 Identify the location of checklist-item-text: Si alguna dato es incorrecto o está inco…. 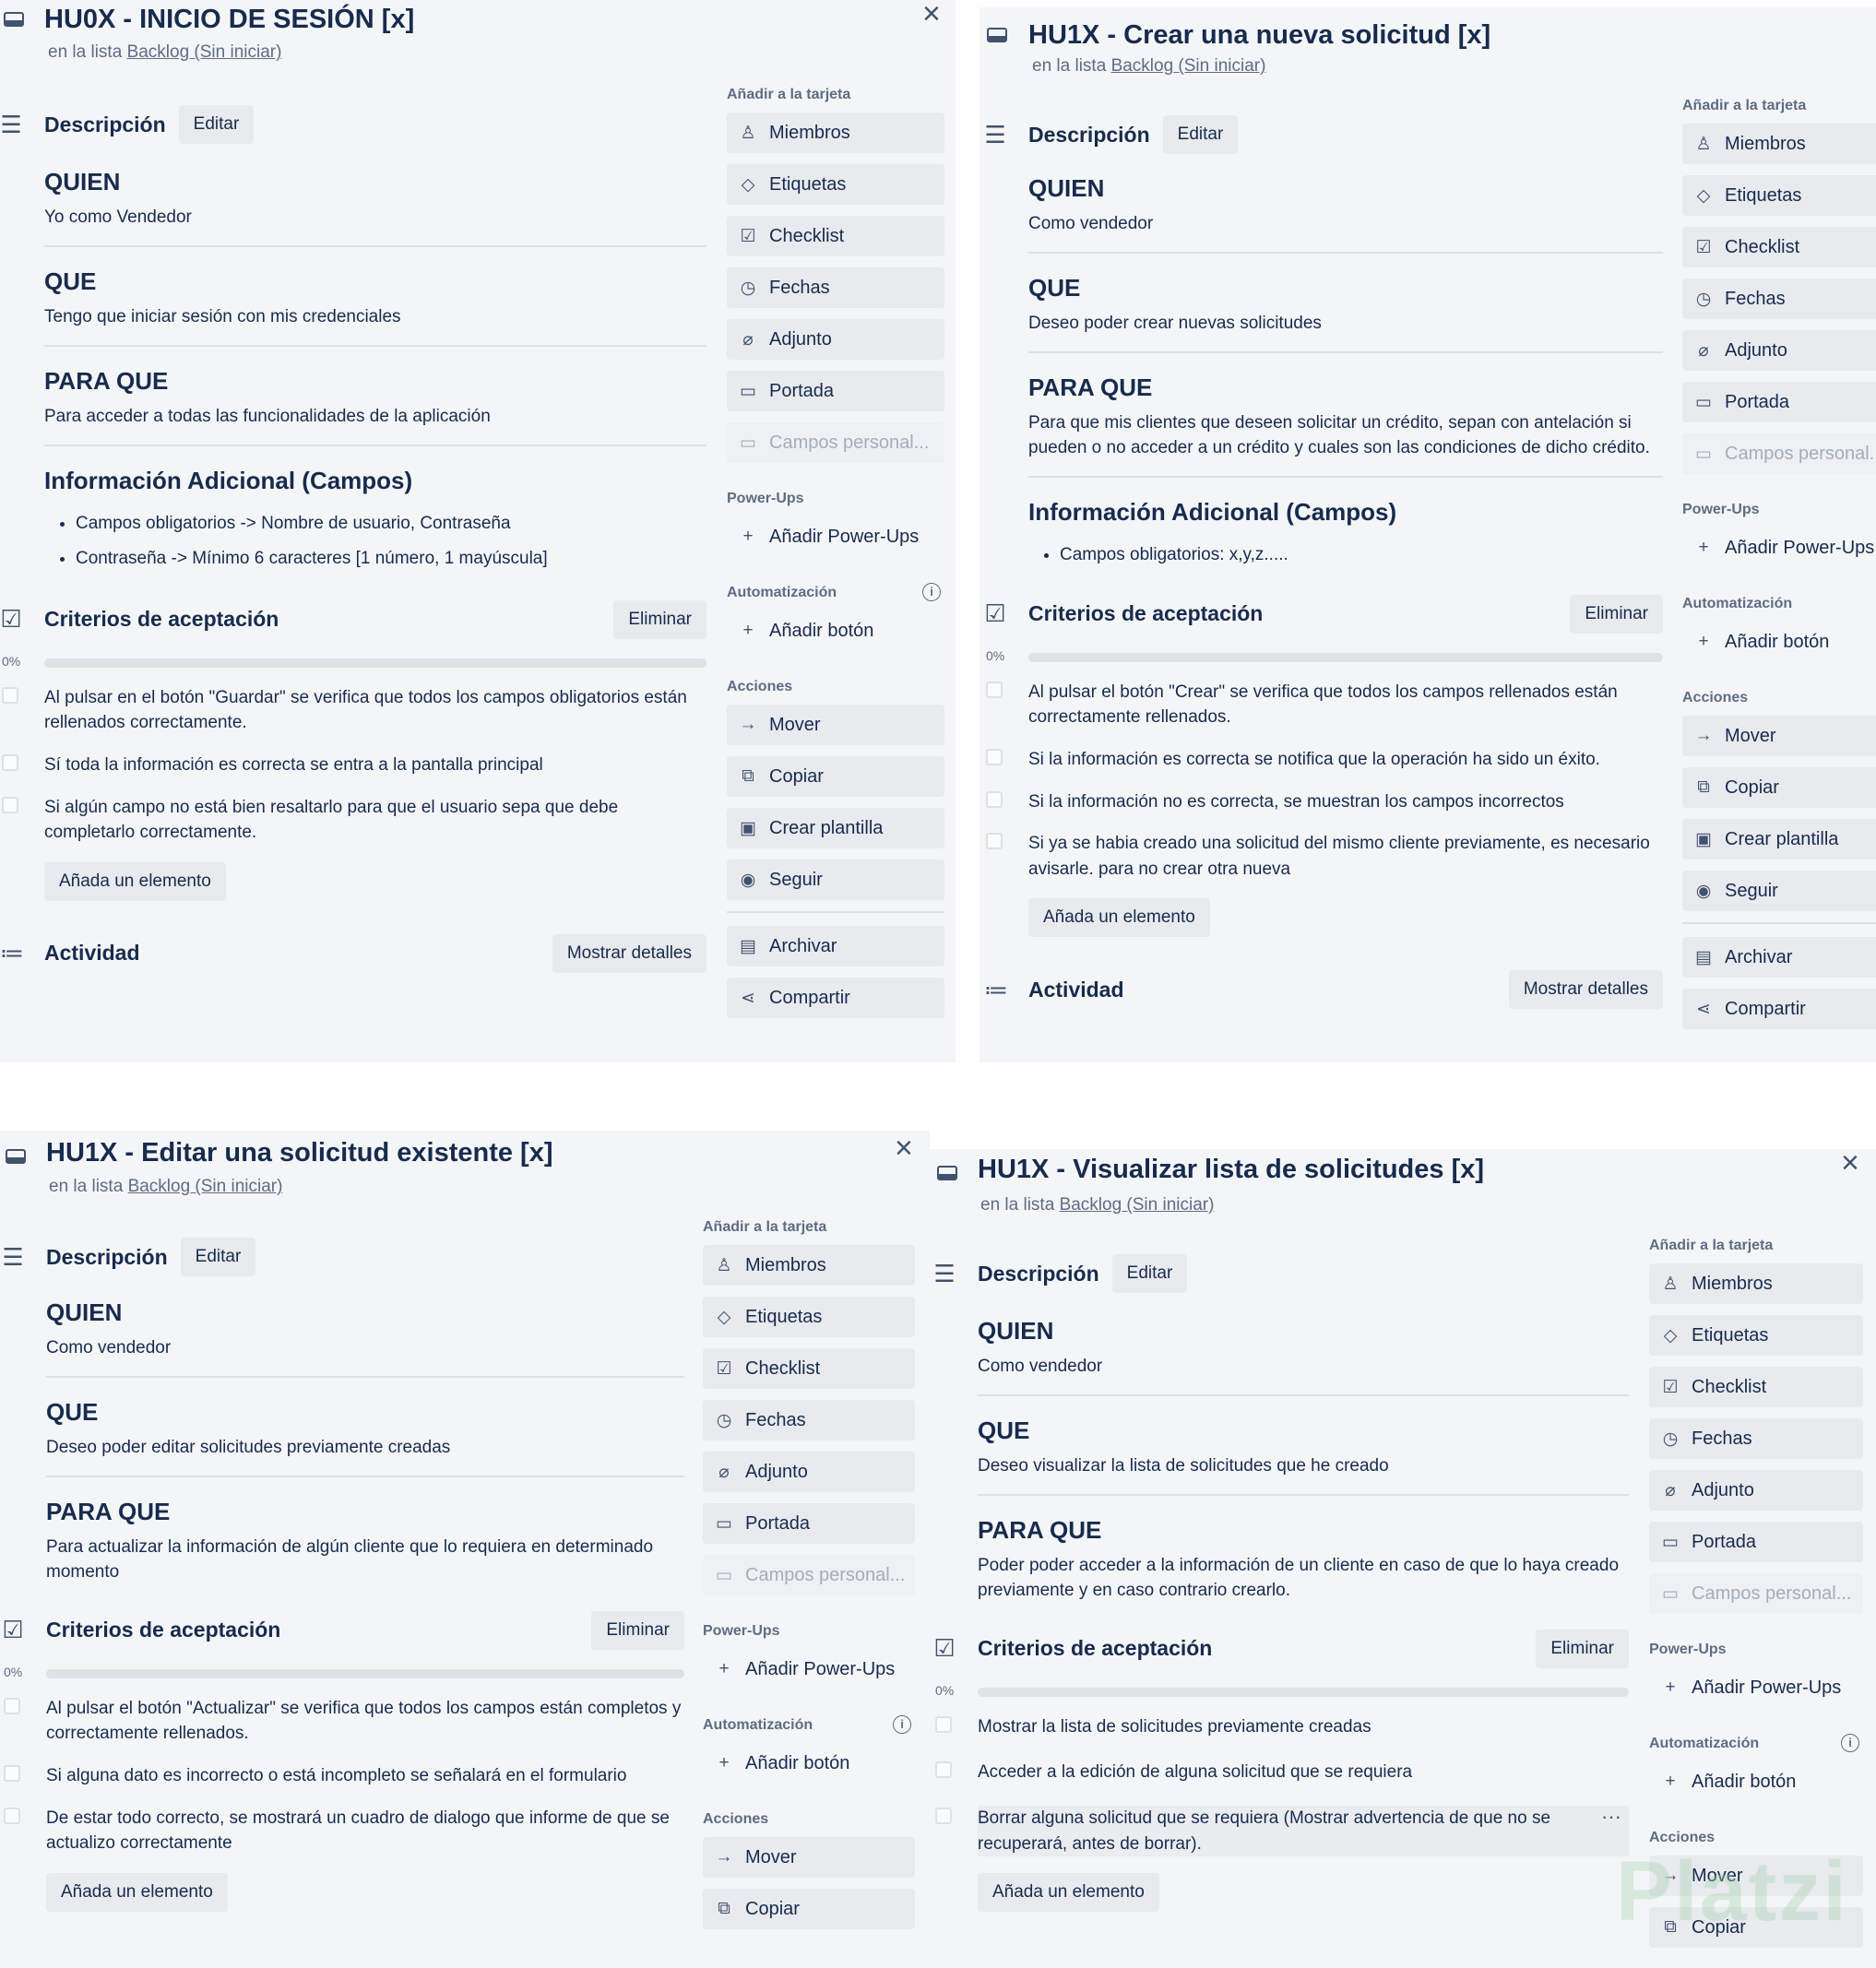
(336, 1775).